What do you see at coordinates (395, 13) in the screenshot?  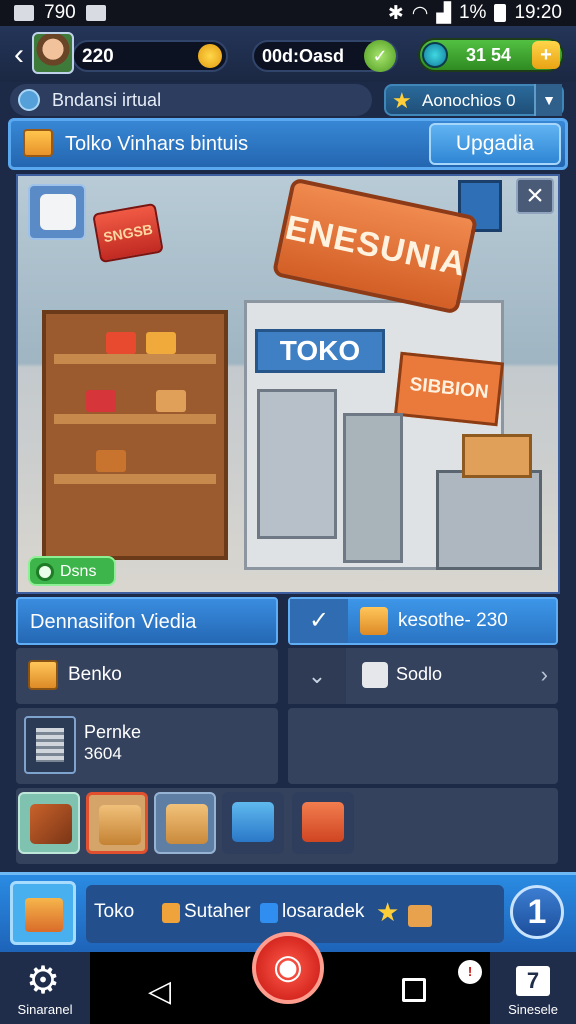 I see `bluetooth-icon: ✱` at bounding box center [395, 13].